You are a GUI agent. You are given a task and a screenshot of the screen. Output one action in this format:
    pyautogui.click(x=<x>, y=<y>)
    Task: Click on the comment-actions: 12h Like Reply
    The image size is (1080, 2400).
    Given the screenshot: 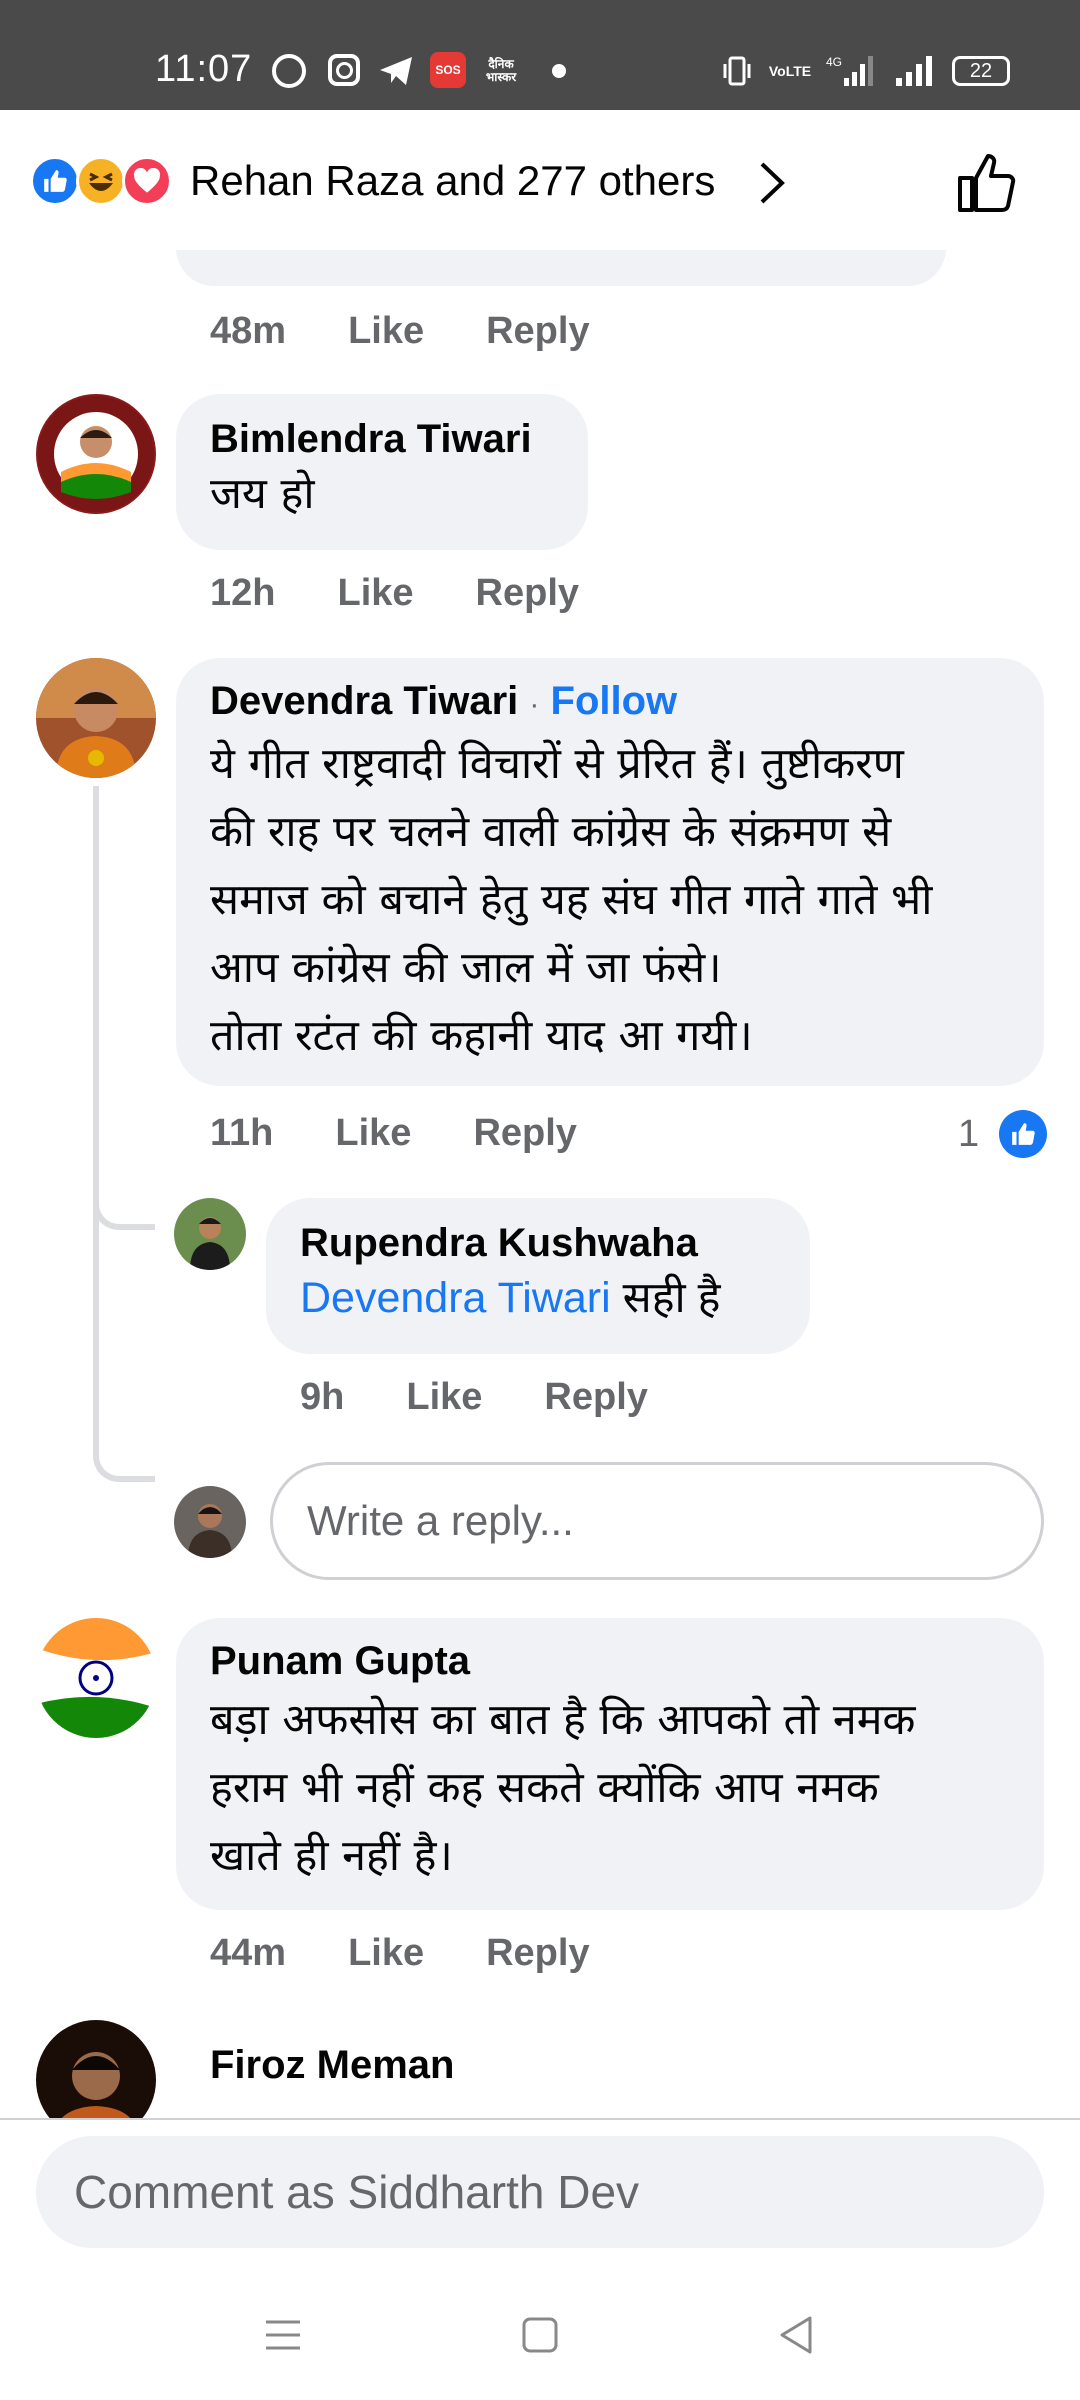 What is the action you would take?
    pyautogui.click(x=425, y=593)
    